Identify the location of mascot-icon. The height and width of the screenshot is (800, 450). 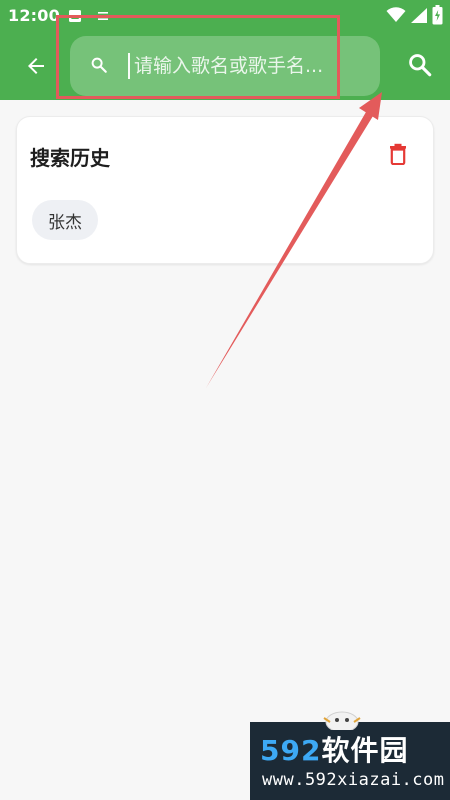
(342, 720).